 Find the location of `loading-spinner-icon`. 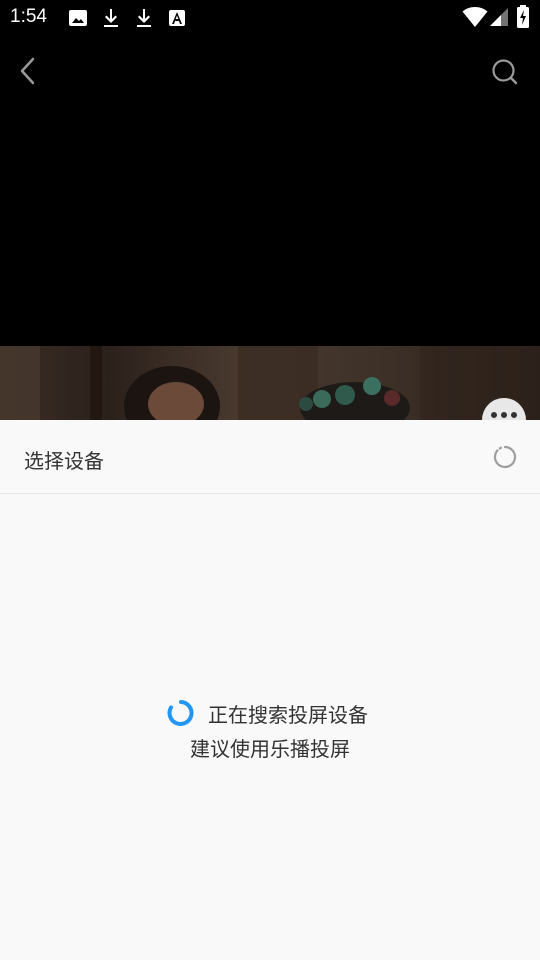

loading-spinner-icon is located at coordinates (180, 713).